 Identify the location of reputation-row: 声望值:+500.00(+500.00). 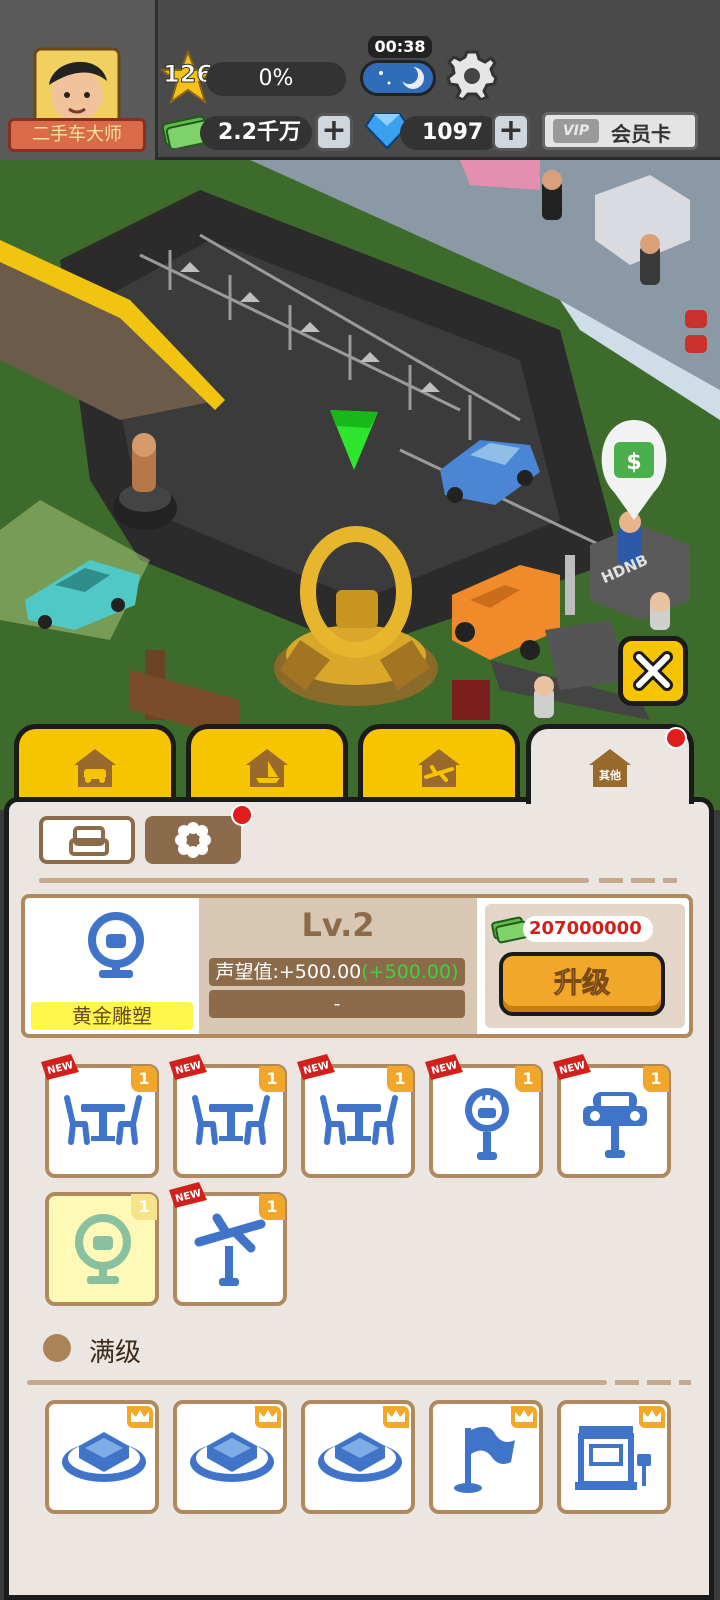
(337, 972).